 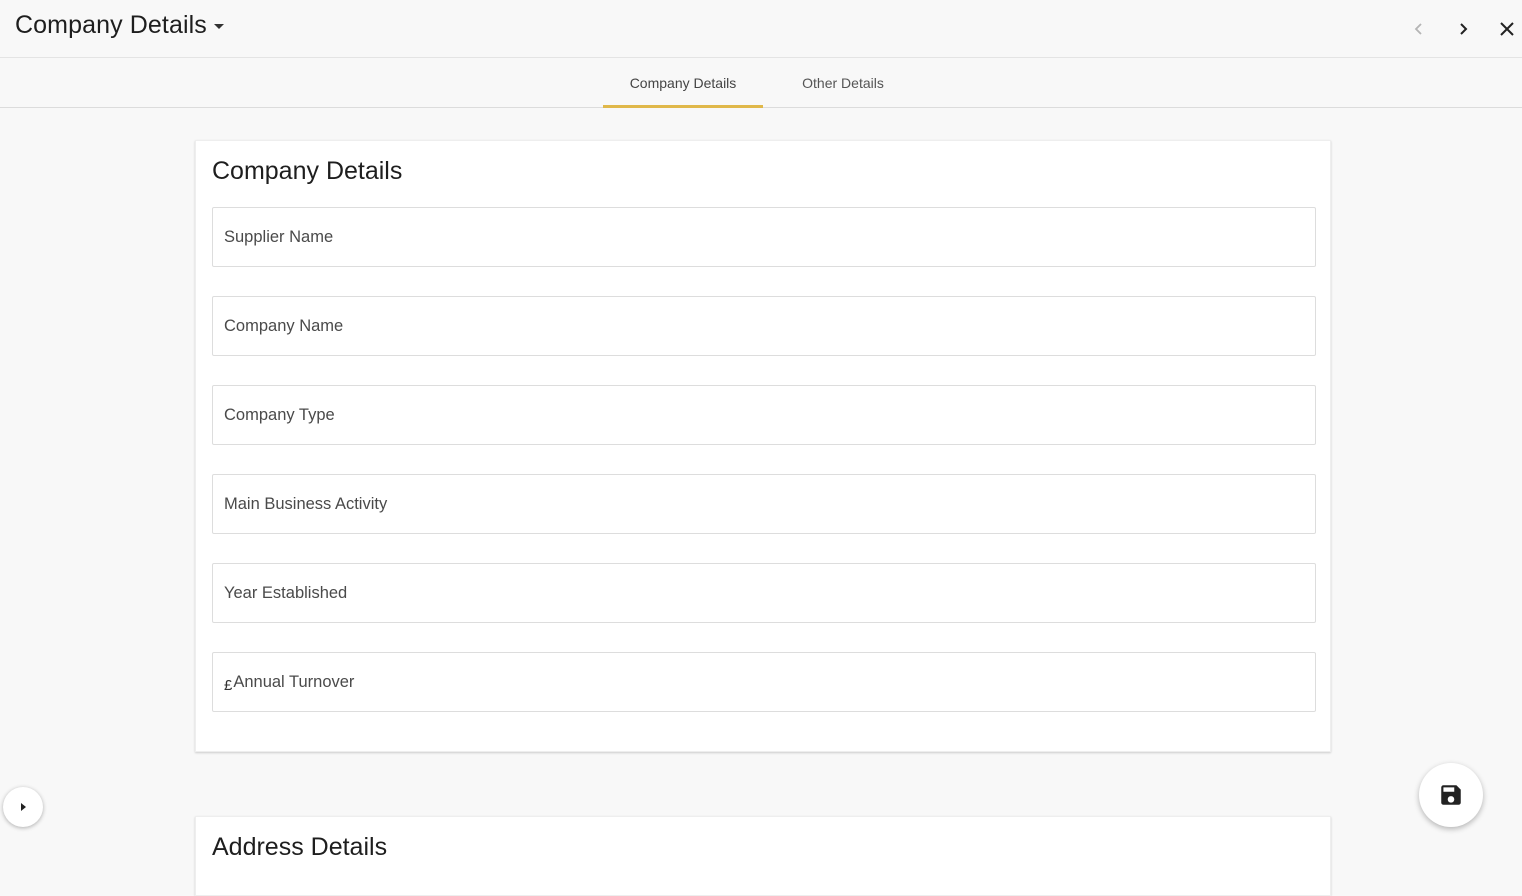 What do you see at coordinates (764, 682) in the screenshot?
I see `annual-turnover-field: £ Annual Turnover` at bounding box center [764, 682].